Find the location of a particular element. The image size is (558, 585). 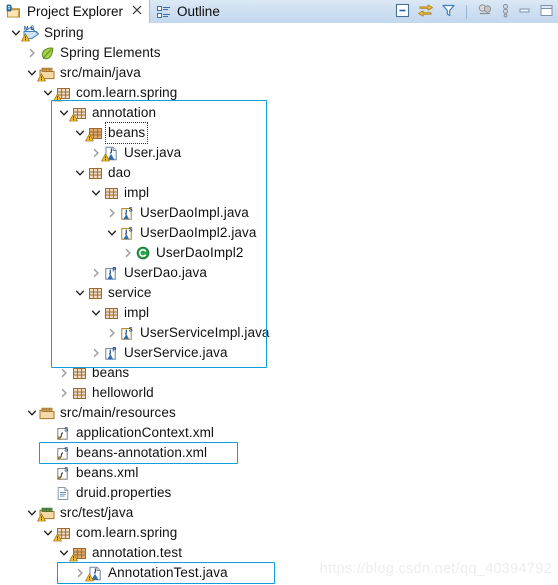

tree-row: helloworld is located at coordinates (279, 393).